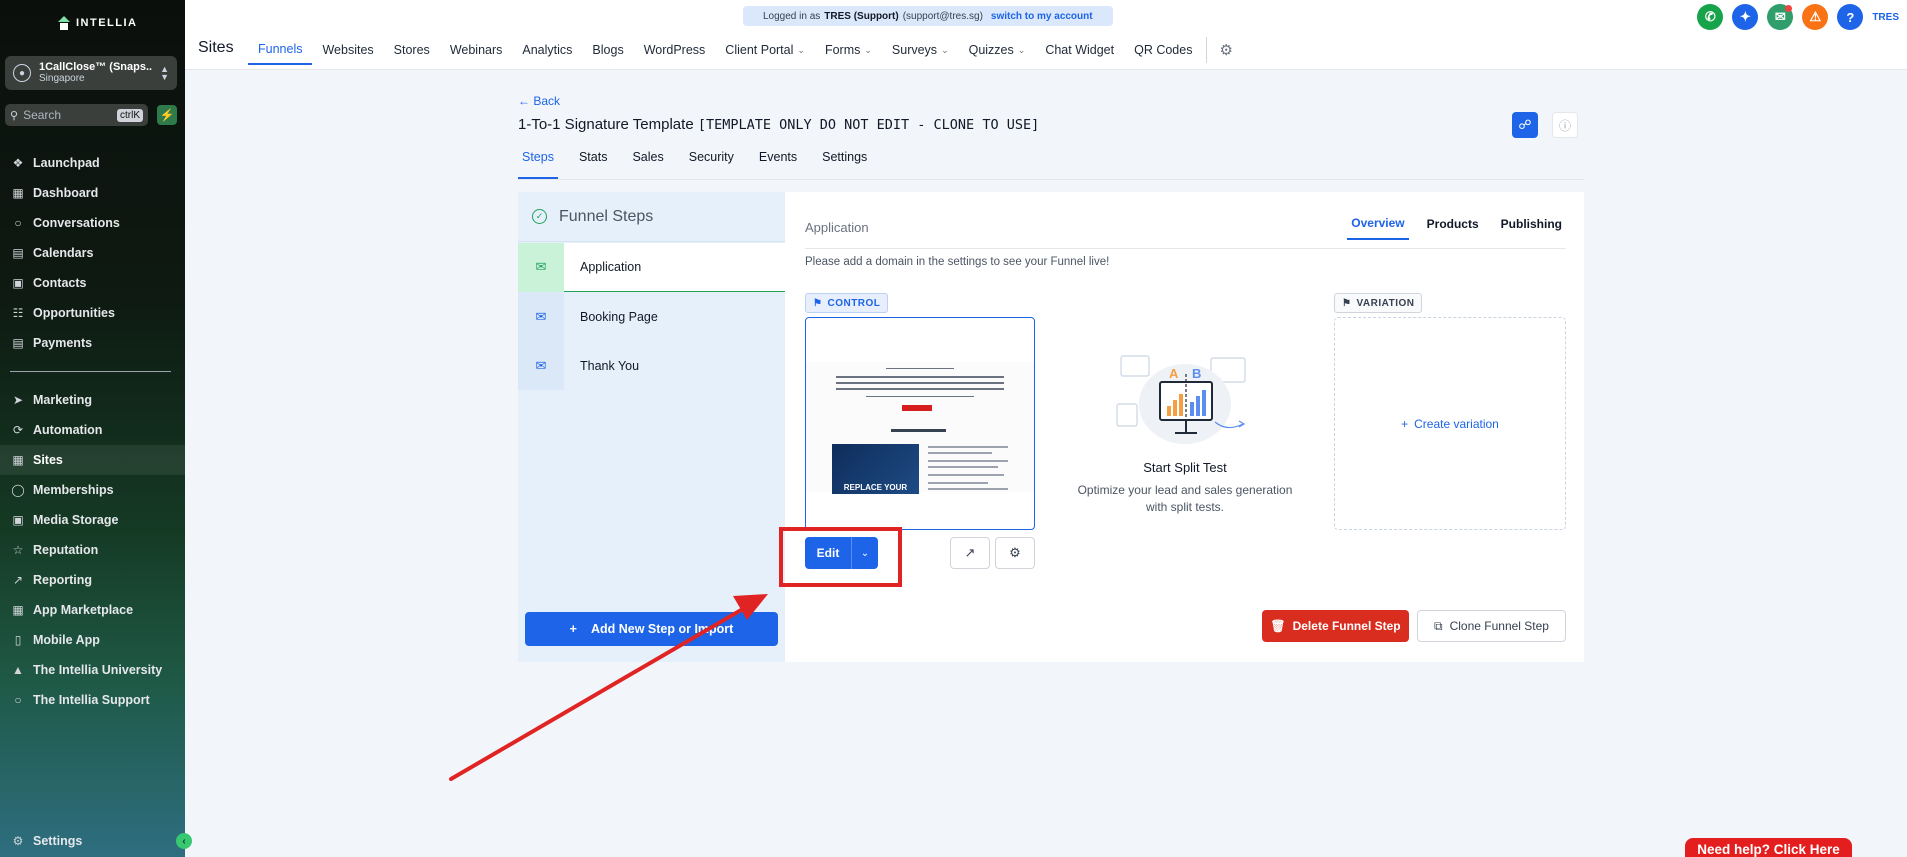  What do you see at coordinates (848, 50) in the screenshot?
I see `tab-forms: Forms ⌄` at bounding box center [848, 50].